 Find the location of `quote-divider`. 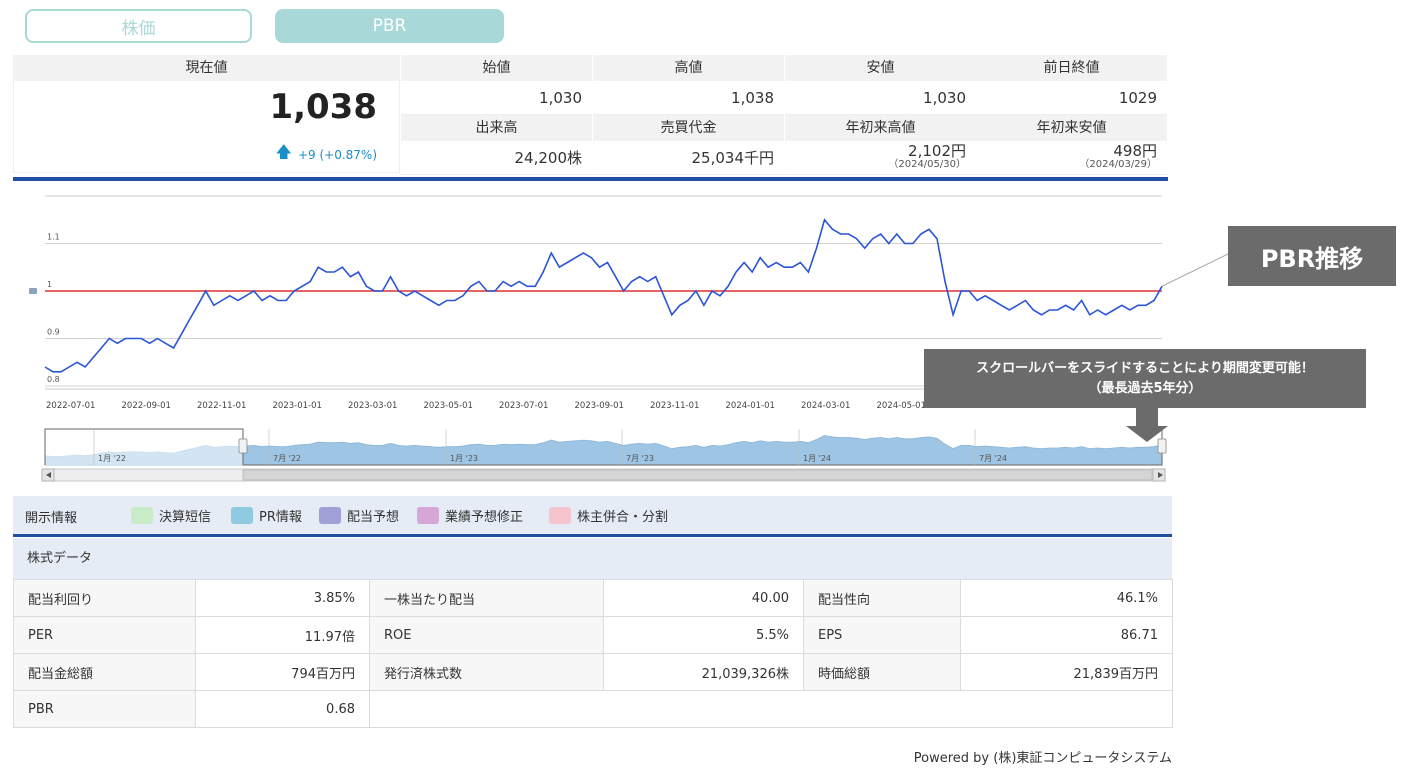

quote-divider is located at coordinates (590, 179).